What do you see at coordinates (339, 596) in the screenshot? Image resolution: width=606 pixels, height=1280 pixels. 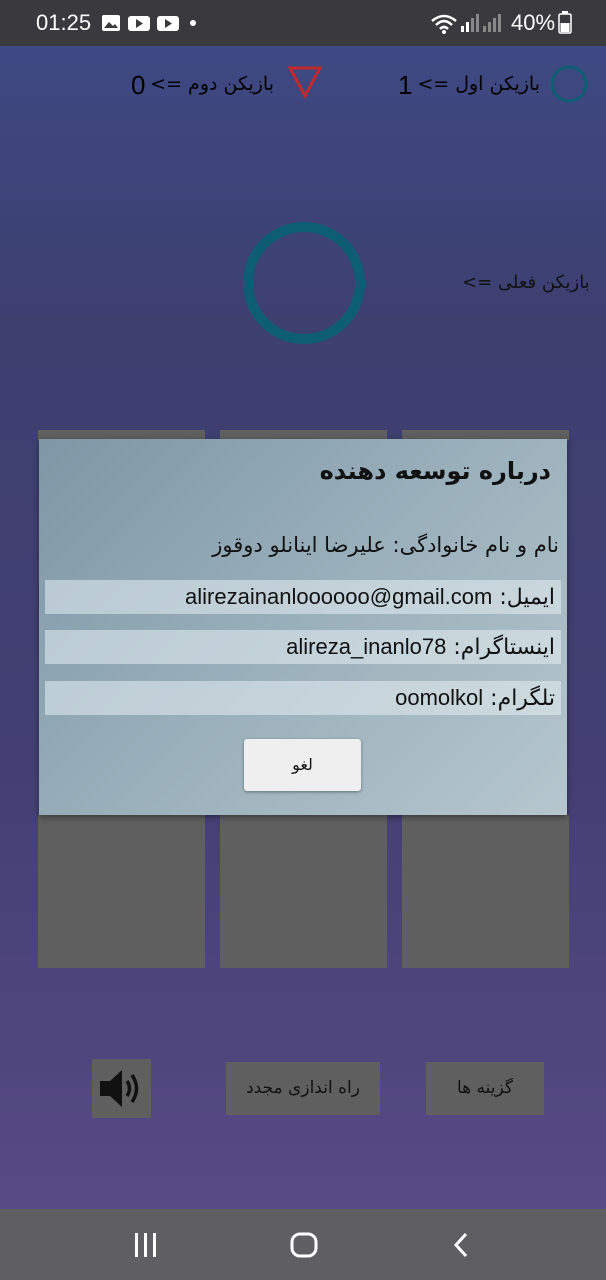 I see `email-value: alirezainanloooooo@gmail.com` at bounding box center [339, 596].